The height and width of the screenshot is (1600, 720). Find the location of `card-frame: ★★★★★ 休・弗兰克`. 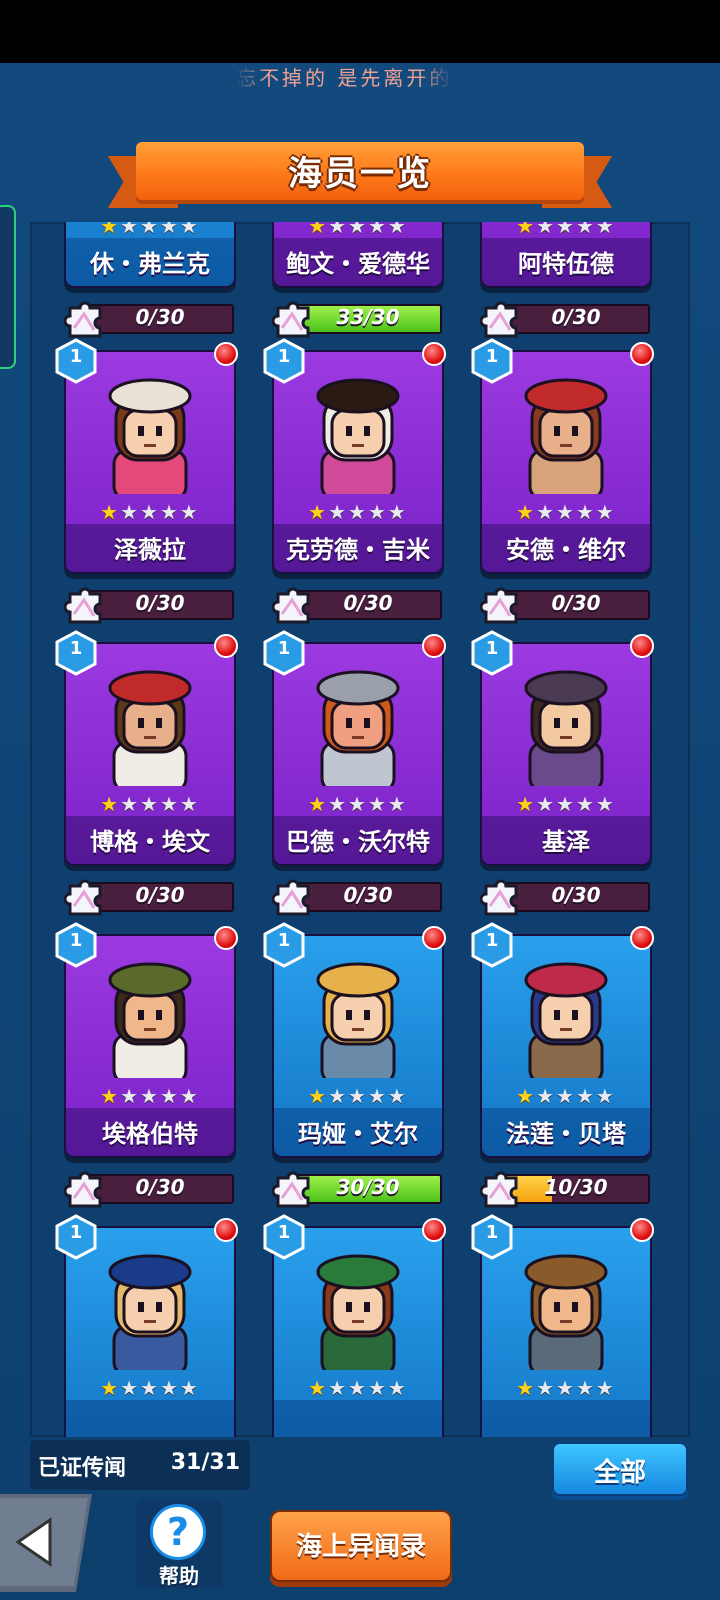

card-frame: ★★★★★ 休・弗兰克 is located at coordinates (150, 255).